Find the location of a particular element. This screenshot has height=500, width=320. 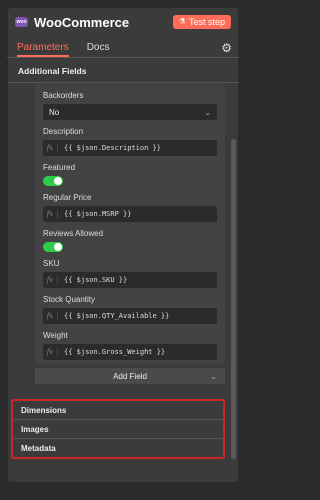

backorders-label: Backorders is located at coordinates (63, 95).